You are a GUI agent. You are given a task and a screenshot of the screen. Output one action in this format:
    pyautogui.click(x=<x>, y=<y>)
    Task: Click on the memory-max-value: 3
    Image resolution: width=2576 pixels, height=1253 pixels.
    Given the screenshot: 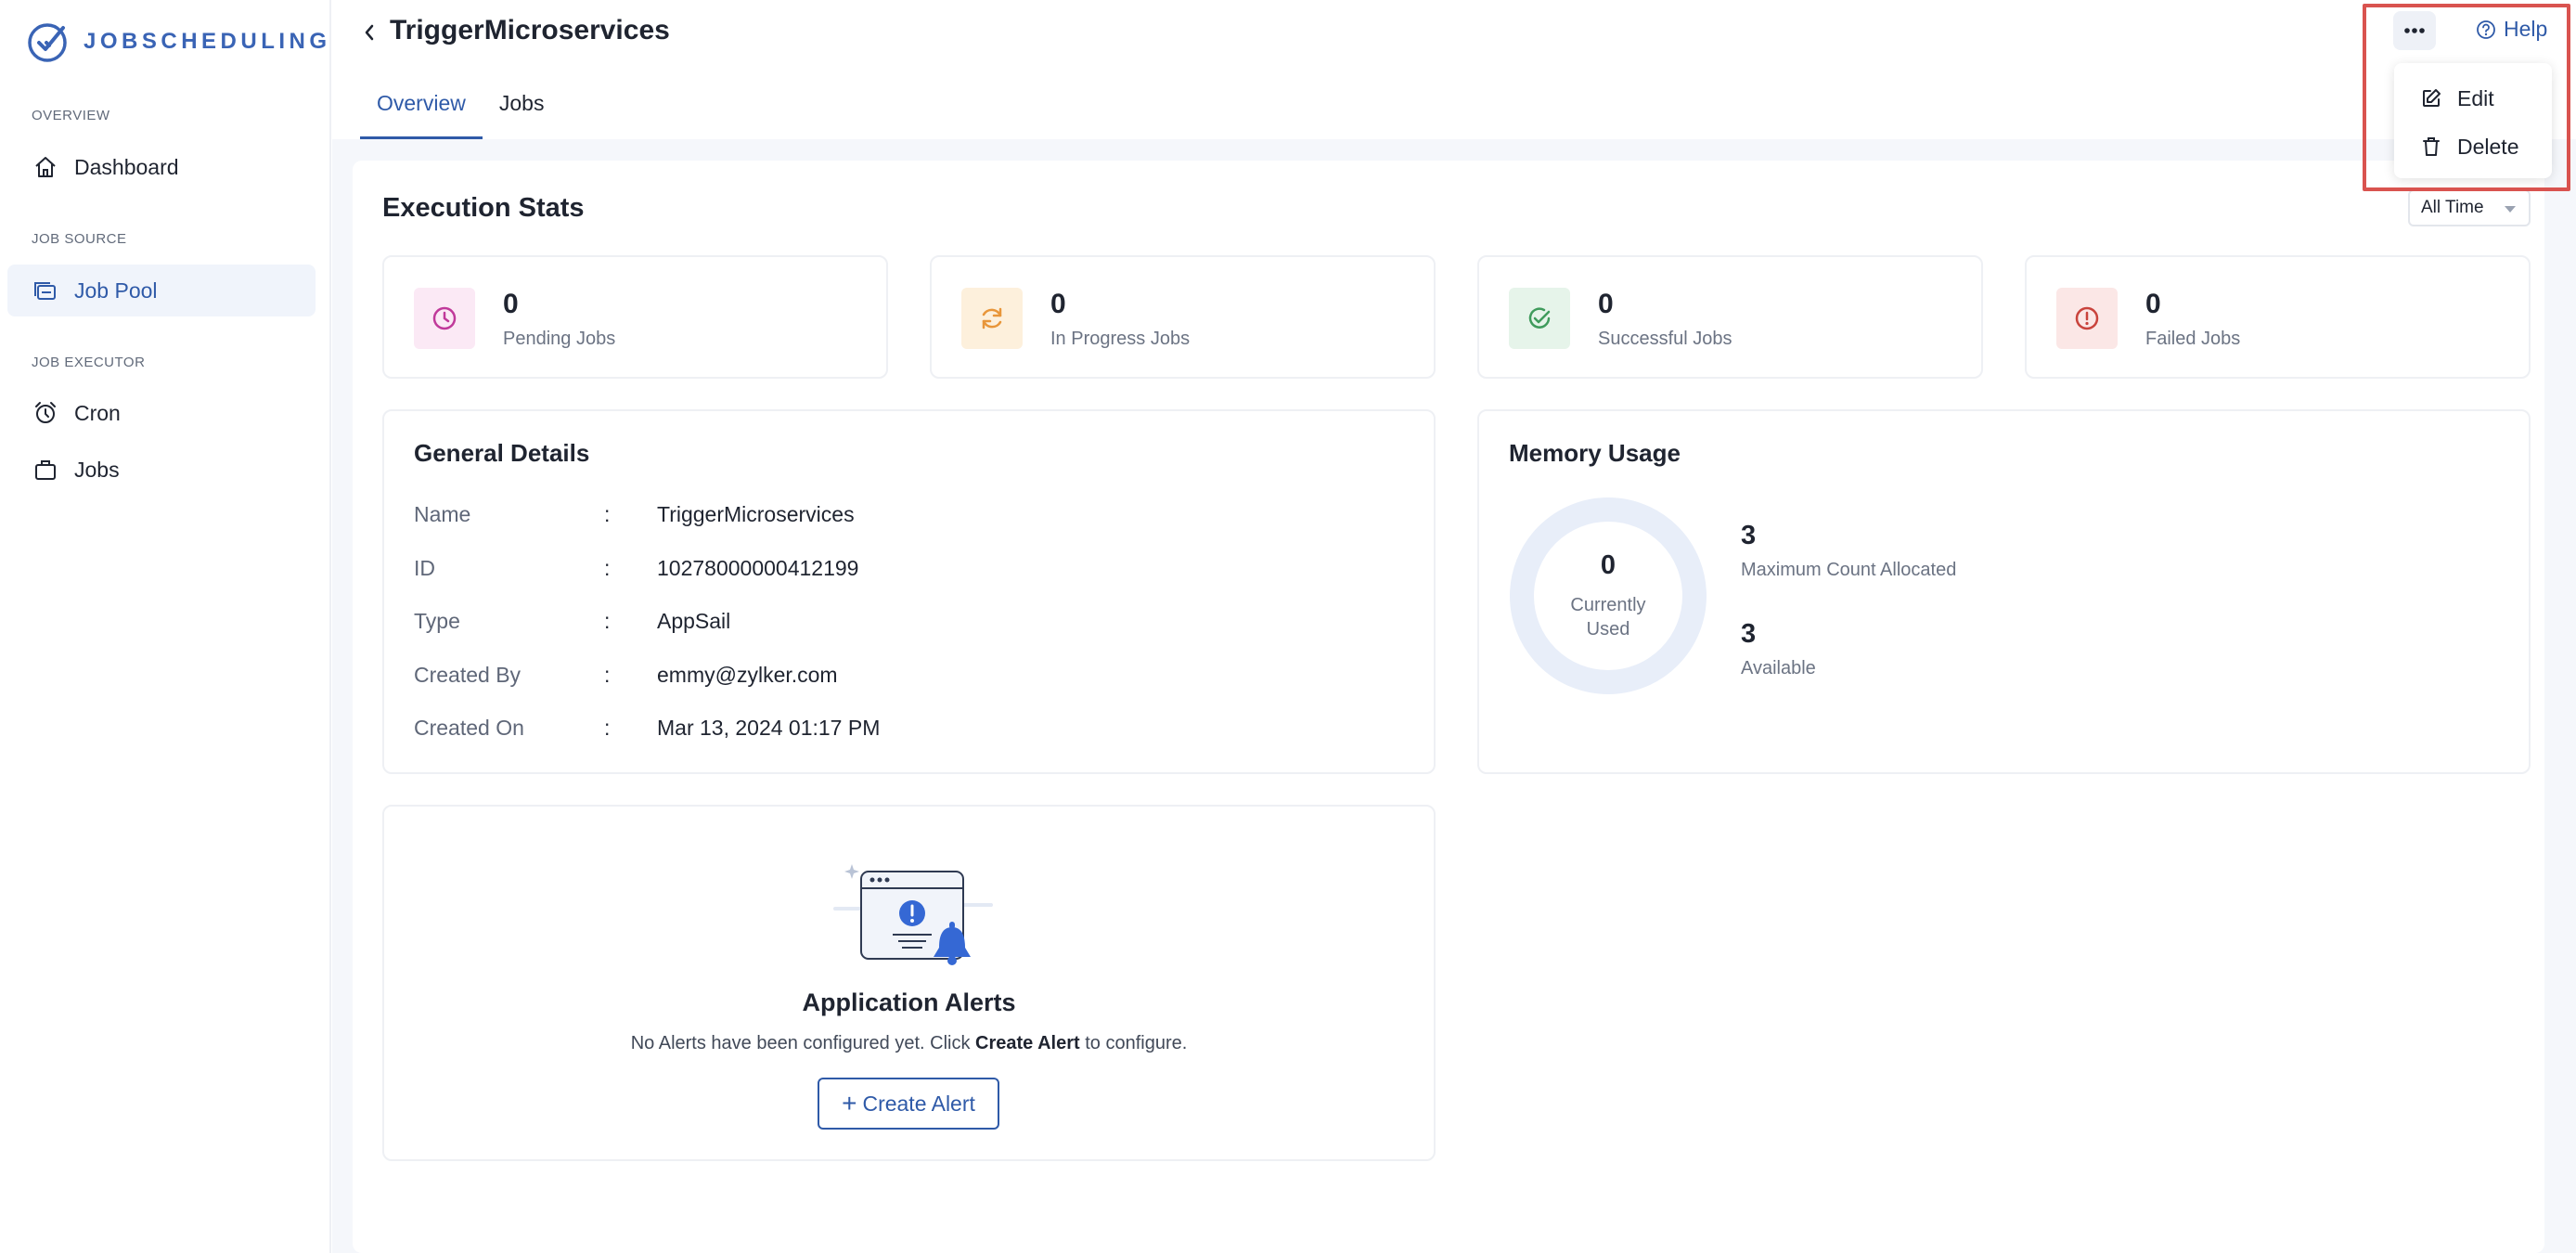 What is the action you would take?
    pyautogui.click(x=1749, y=535)
    